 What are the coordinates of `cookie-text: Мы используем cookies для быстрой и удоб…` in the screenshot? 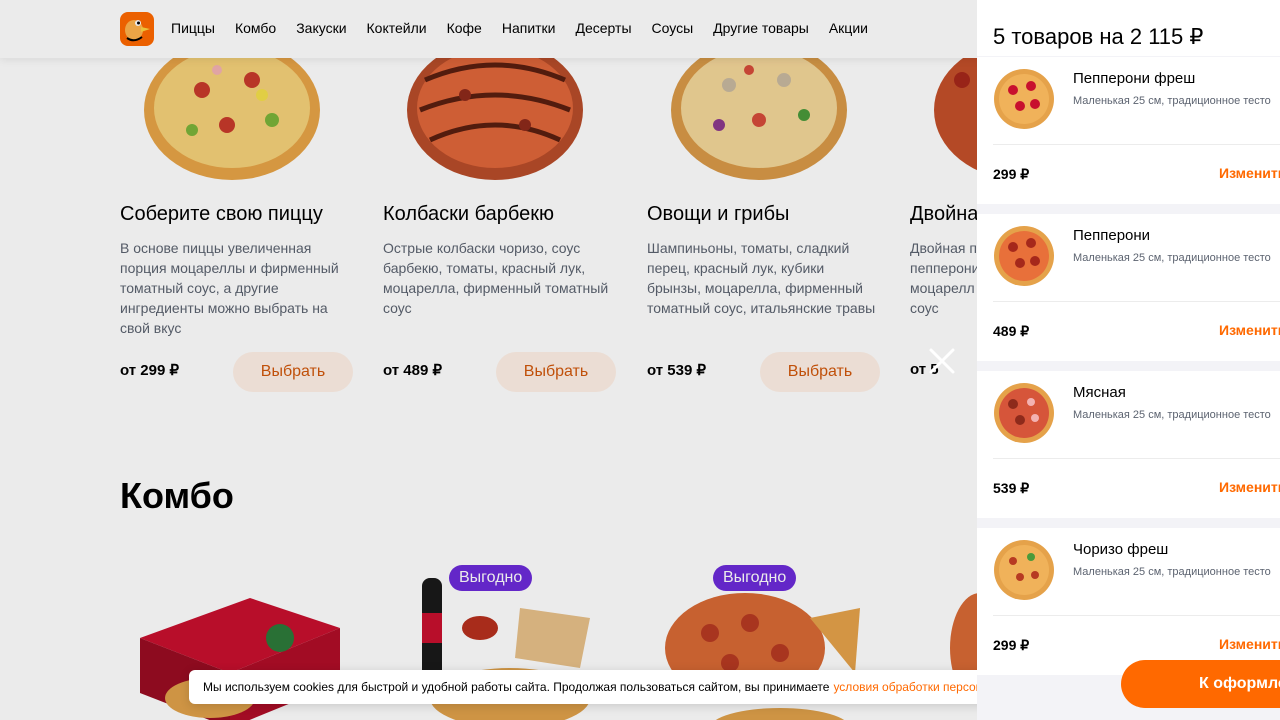 It's located at (516, 687).